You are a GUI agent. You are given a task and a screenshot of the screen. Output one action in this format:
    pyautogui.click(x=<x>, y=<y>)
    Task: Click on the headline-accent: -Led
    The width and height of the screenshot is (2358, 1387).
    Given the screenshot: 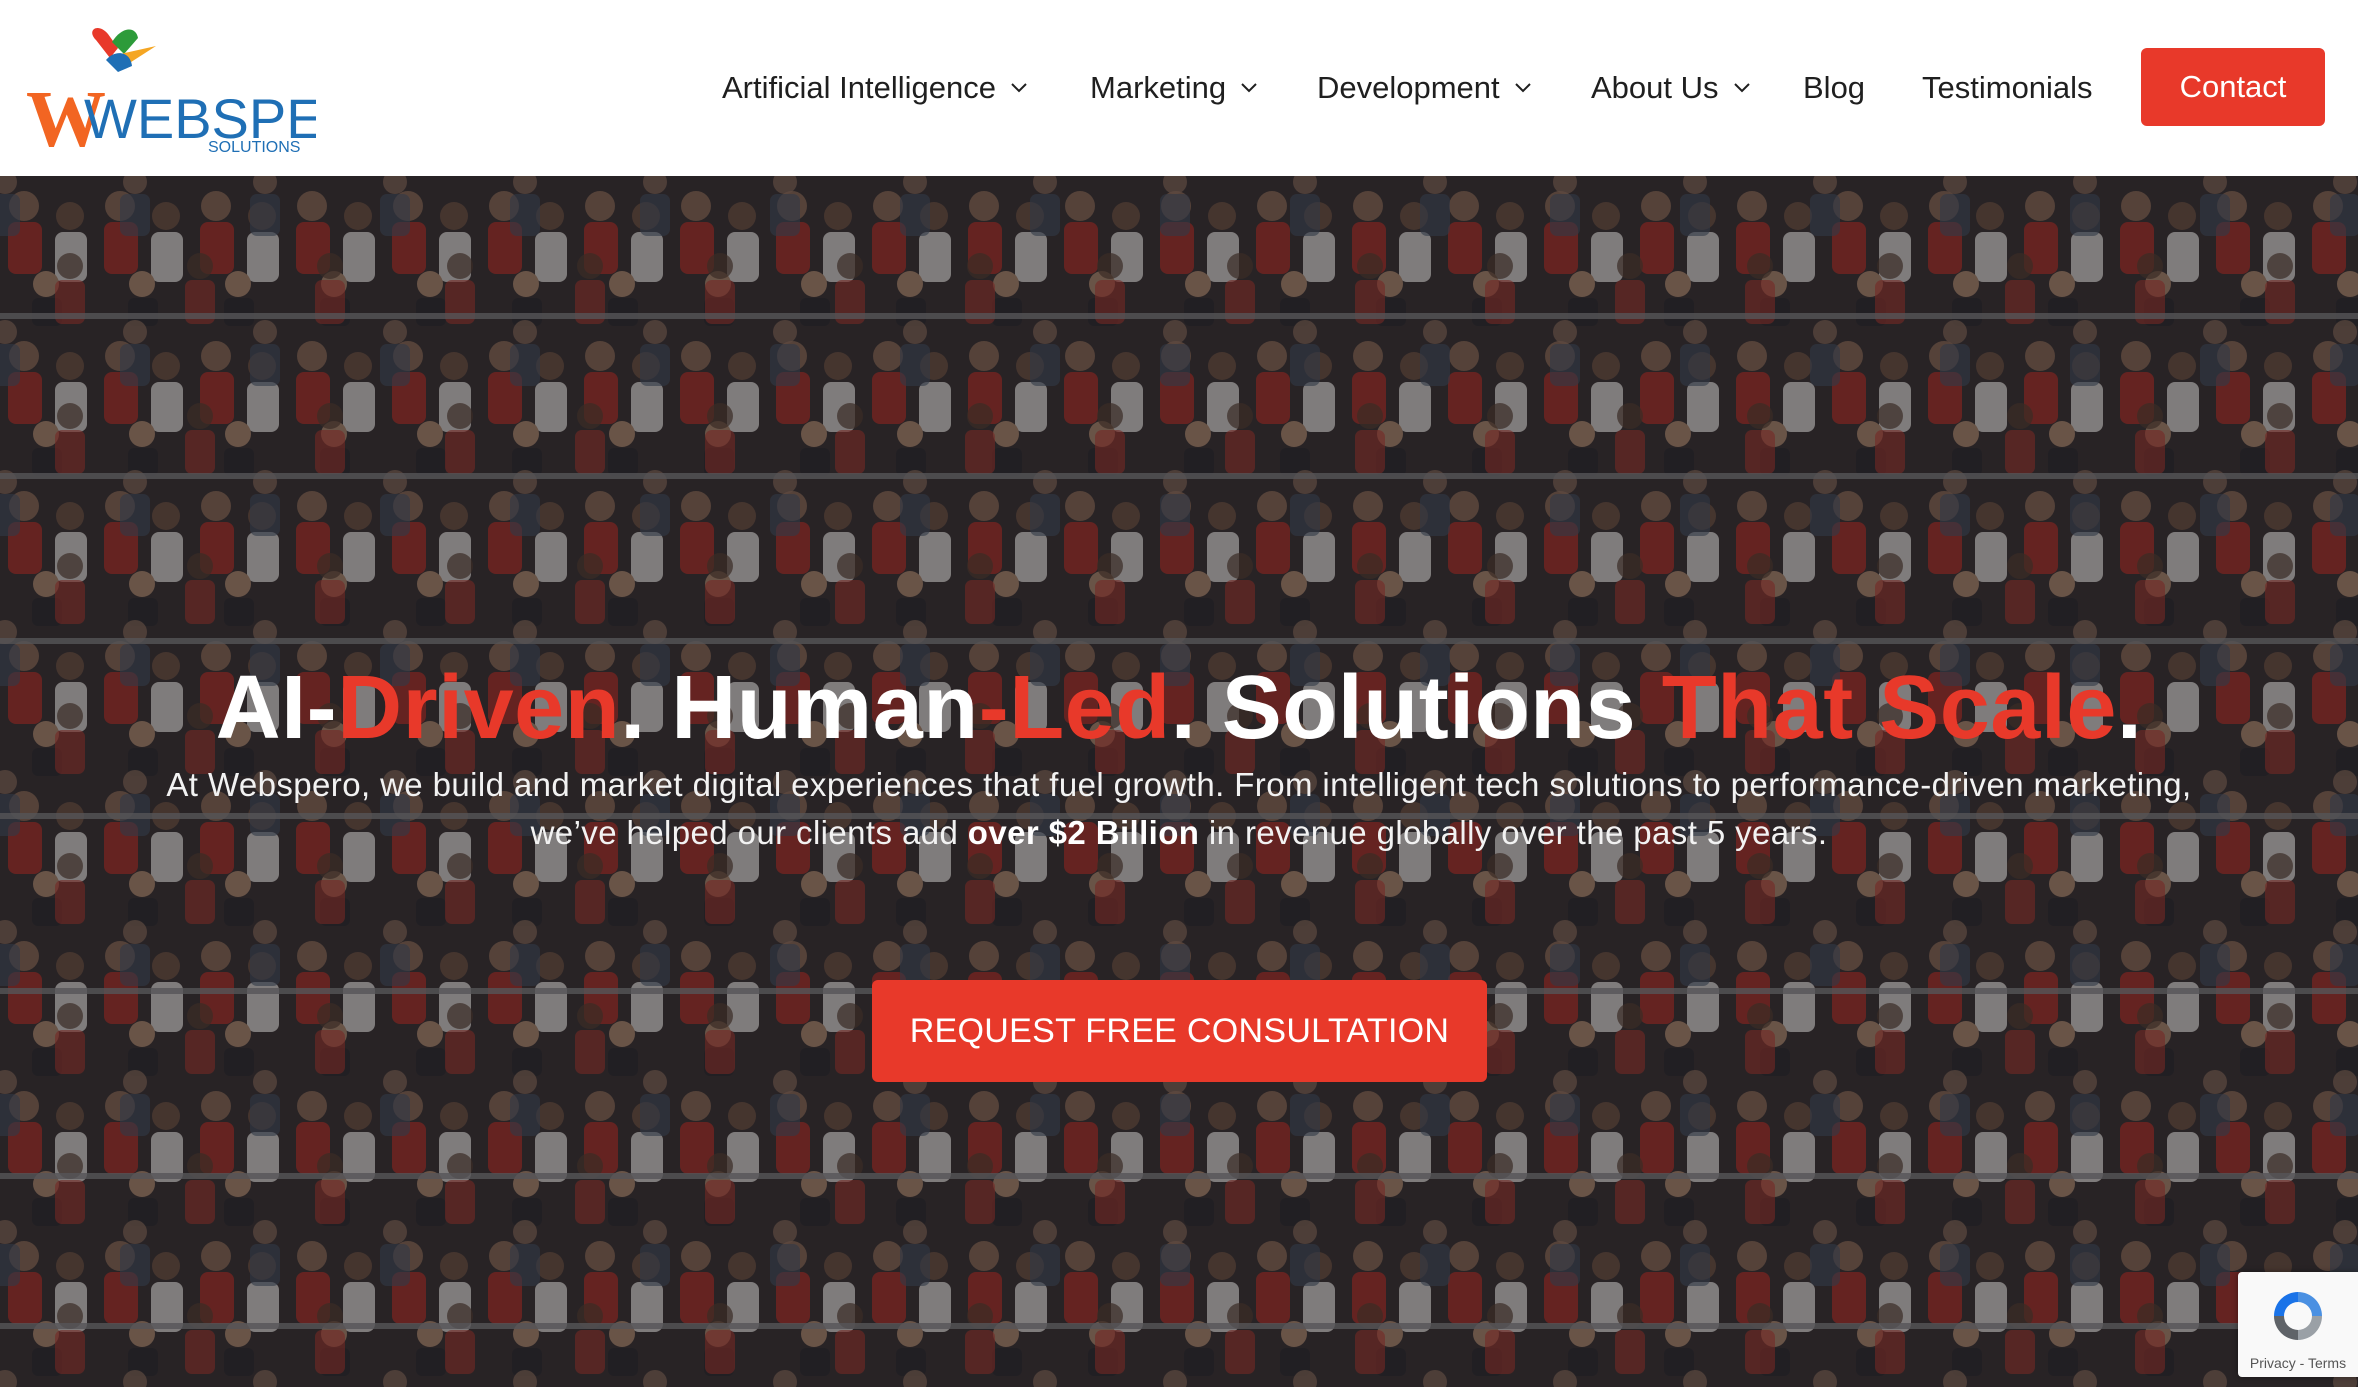 What is the action you would take?
    pyautogui.click(x=1074, y=708)
    